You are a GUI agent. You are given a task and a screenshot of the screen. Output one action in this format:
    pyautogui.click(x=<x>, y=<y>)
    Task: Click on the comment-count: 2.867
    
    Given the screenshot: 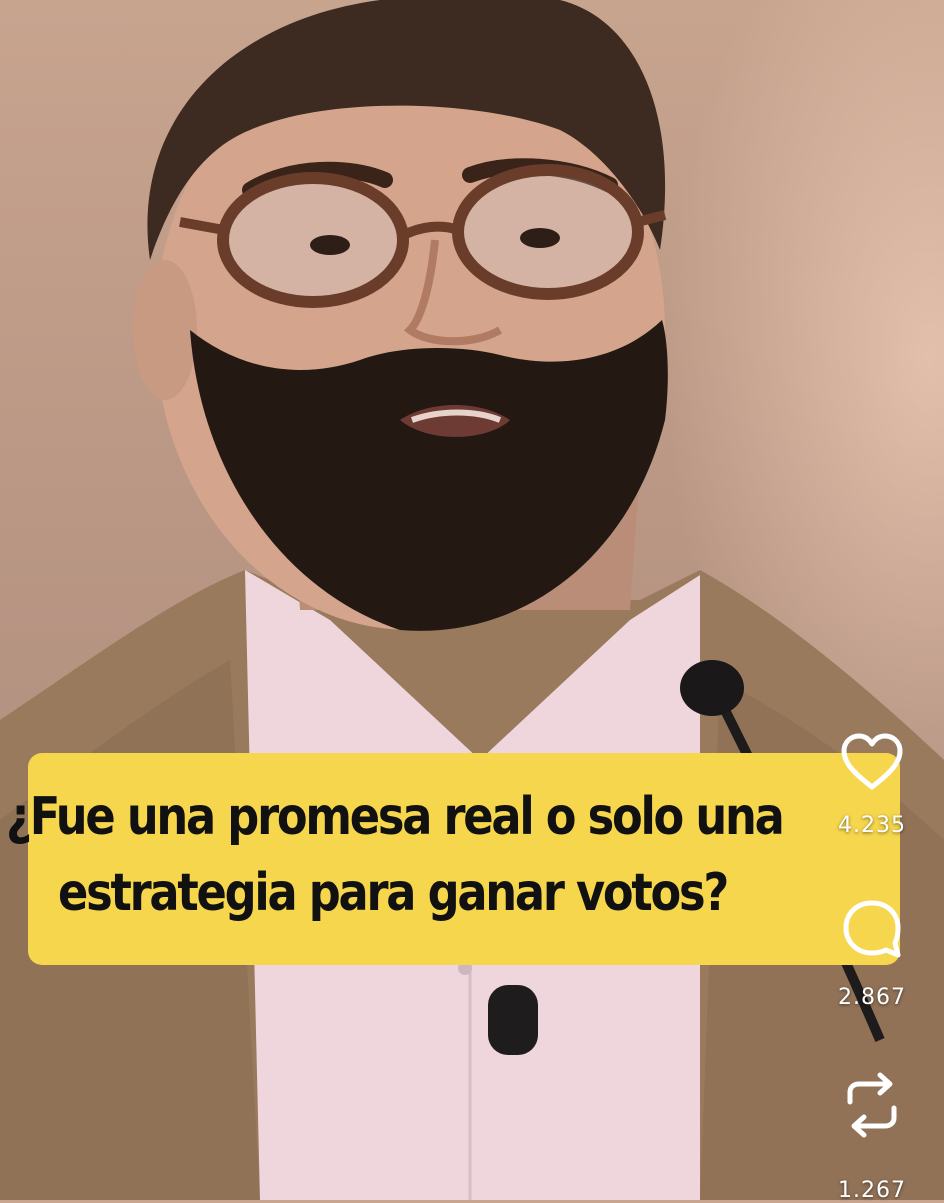 What is the action you would take?
    pyautogui.click(x=872, y=997)
    